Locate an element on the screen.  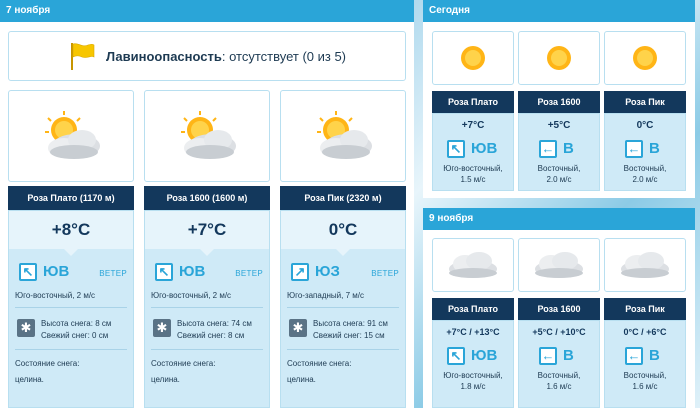
wind-label: ВЕТЕР is located at coordinates (249, 273).